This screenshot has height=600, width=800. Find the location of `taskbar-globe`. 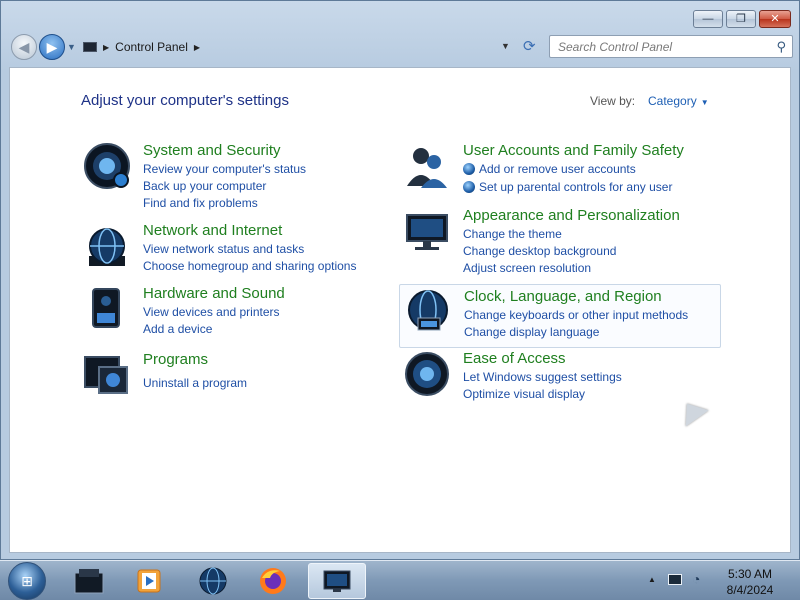

taskbar-globe is located at coordinates (213, 581).